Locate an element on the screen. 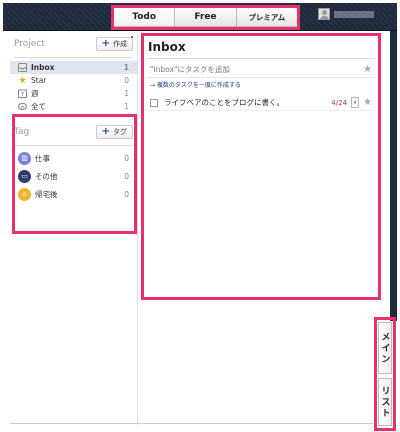 The width and height of the screenshot is (400, 432). monitor-icon: ▭ is located at coordinates (24, 176).